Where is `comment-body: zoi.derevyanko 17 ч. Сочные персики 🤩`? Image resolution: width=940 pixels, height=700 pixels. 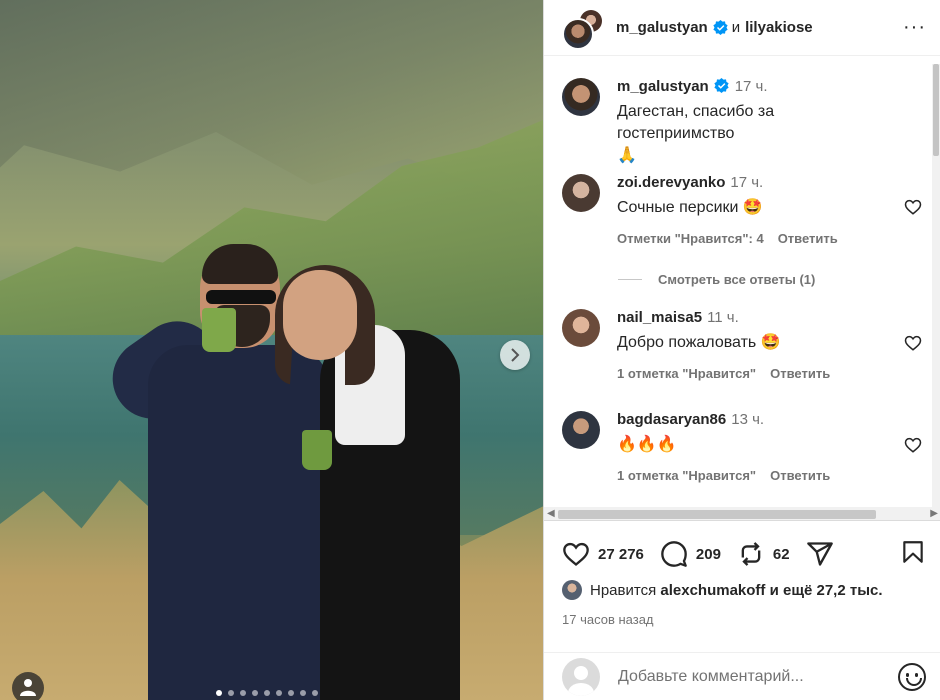 comment-body: zoi.derevyanko 17 ч. Сочные персики 🤩 is located at coordinates (754, 196).